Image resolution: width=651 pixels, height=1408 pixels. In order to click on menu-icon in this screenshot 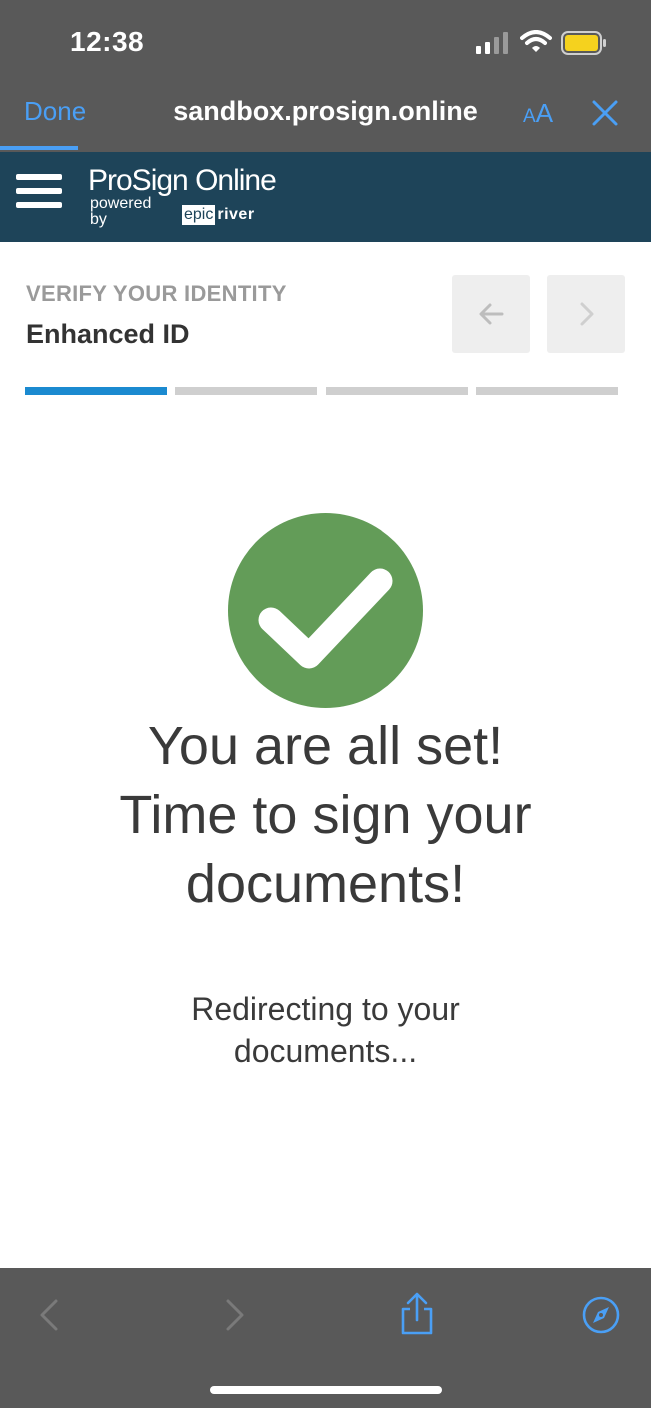, I will do `click(39, 194)`.